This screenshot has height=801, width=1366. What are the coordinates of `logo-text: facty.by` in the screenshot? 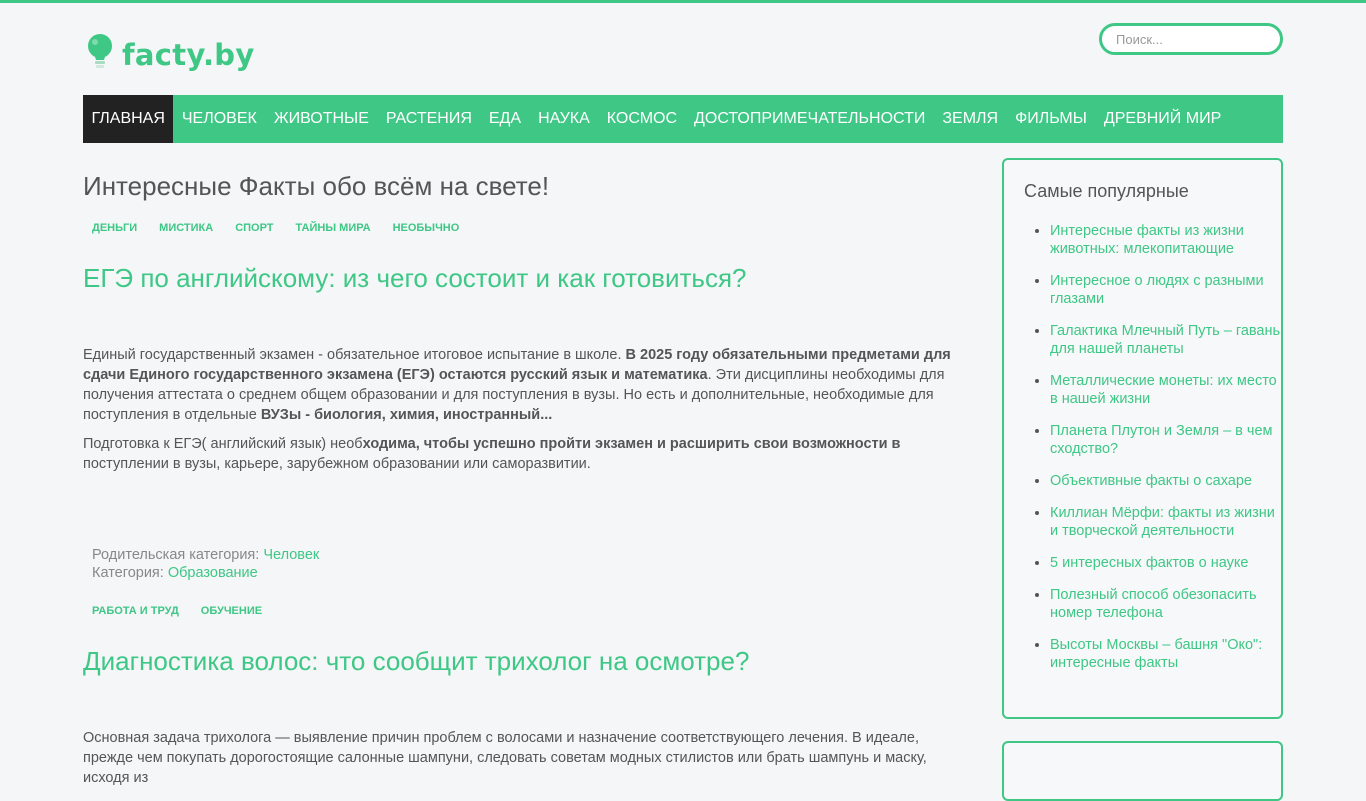 It's located at (188, 54).